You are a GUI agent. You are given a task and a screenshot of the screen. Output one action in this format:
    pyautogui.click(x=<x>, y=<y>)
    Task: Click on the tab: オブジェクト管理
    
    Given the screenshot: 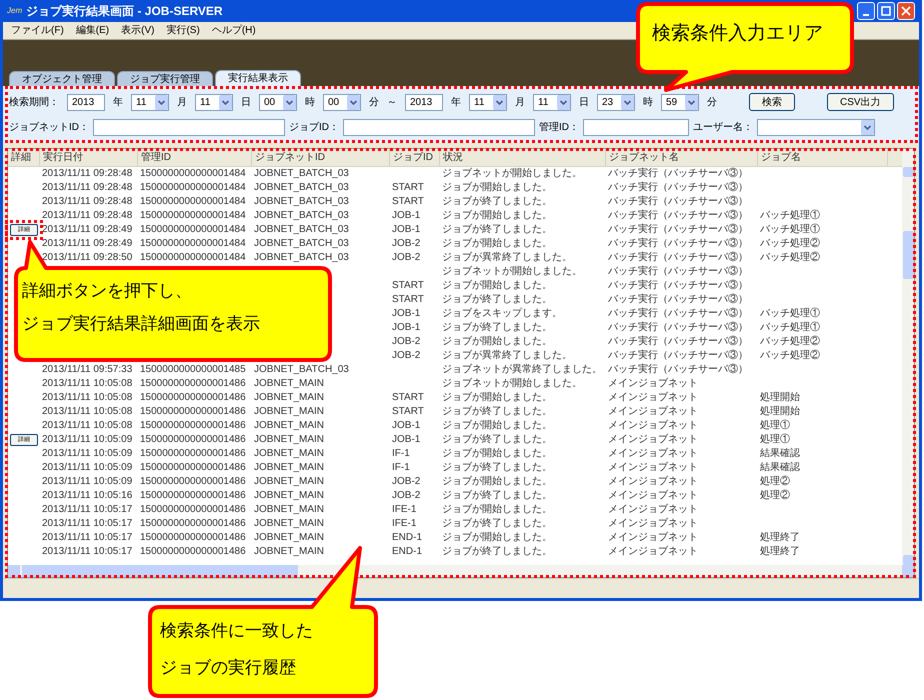 What is the action you would take?
    pyautogui.click(x=62, y=78)
    